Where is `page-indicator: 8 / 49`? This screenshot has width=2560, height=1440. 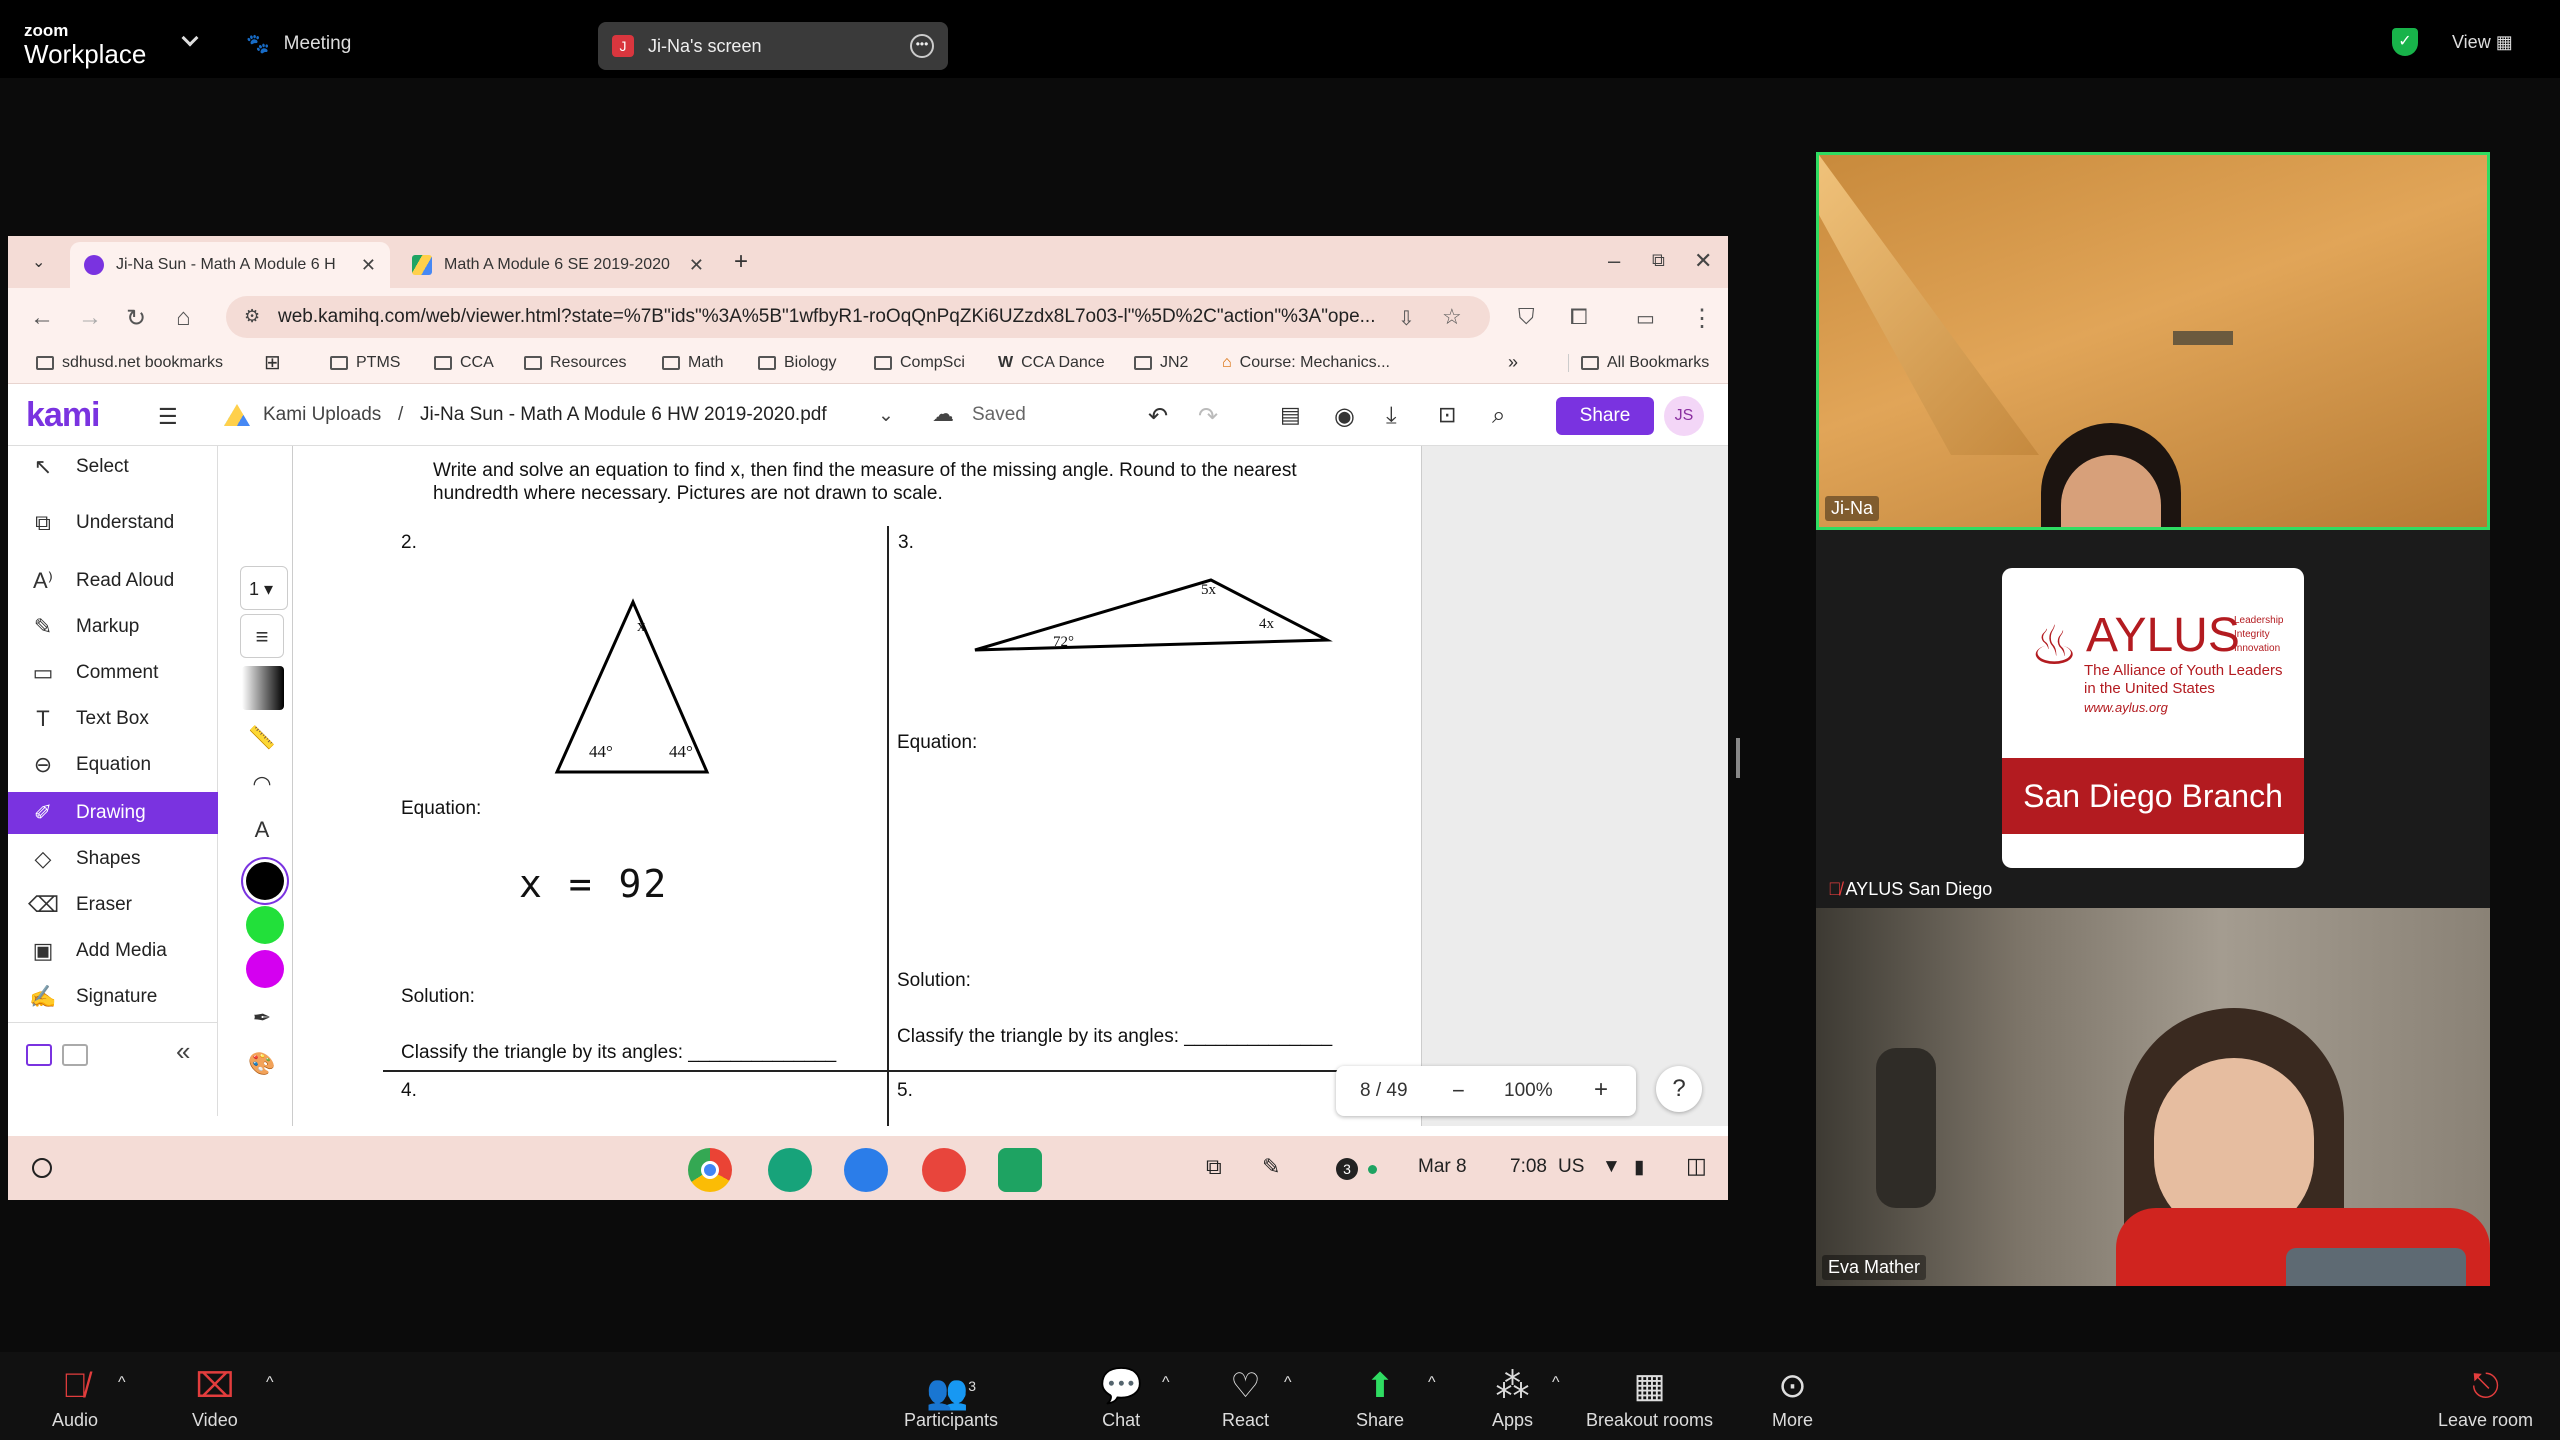 page-indicator: 8 / 49 is located at coordinates (1384, 1091).